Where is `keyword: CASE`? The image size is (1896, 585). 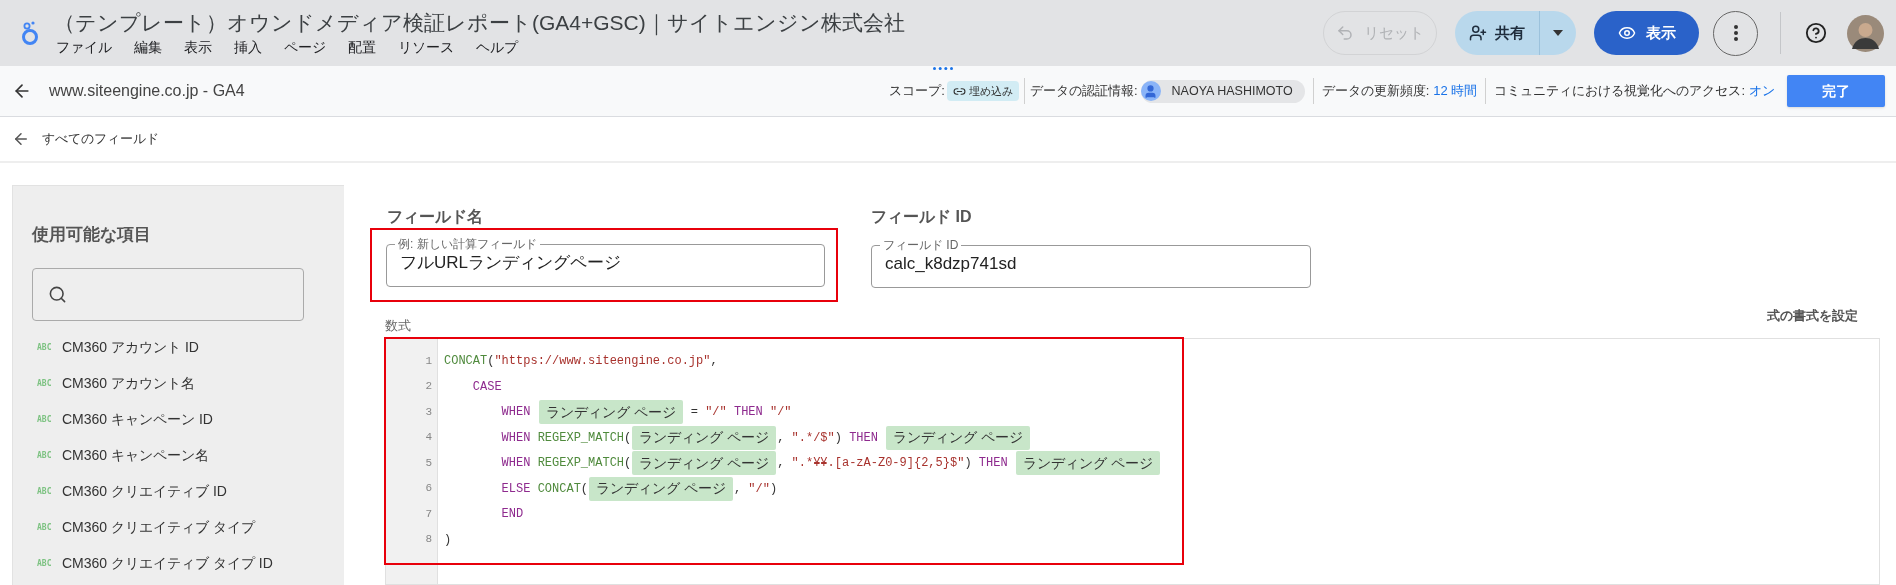
keyword: CASE is located at coordinates (487, 387).